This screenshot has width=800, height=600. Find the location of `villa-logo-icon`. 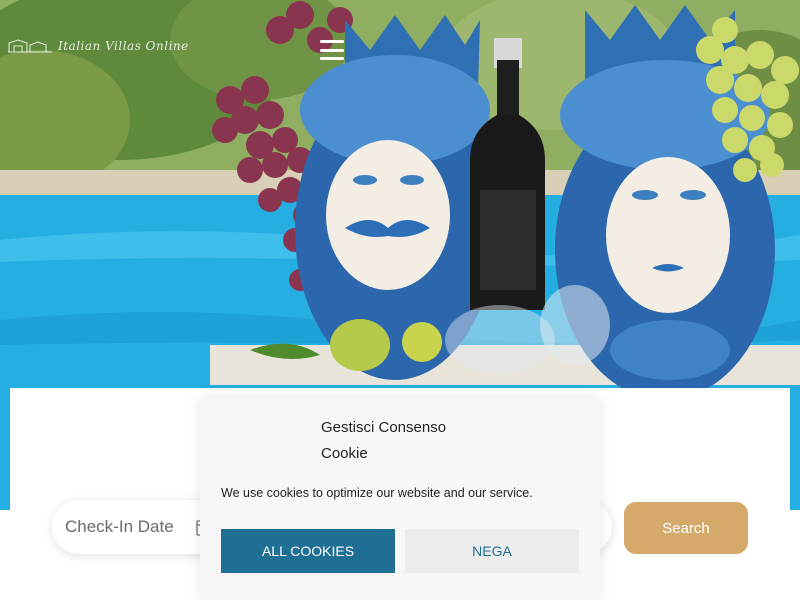

villa-logo-icon is located at coordinates (30, 46).